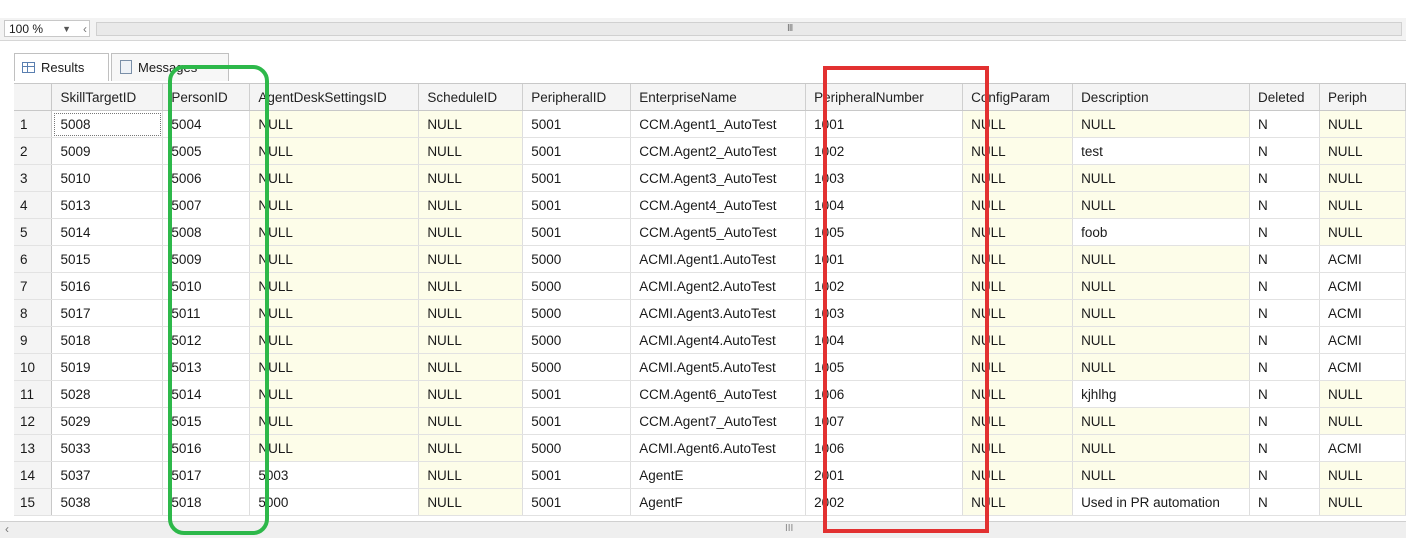 Image resolution: width=1406 pixels, height=538 pixels. Describe the element at coordinates (107, 421) in the screenshot. I see `table-cell: 5029` at that location.